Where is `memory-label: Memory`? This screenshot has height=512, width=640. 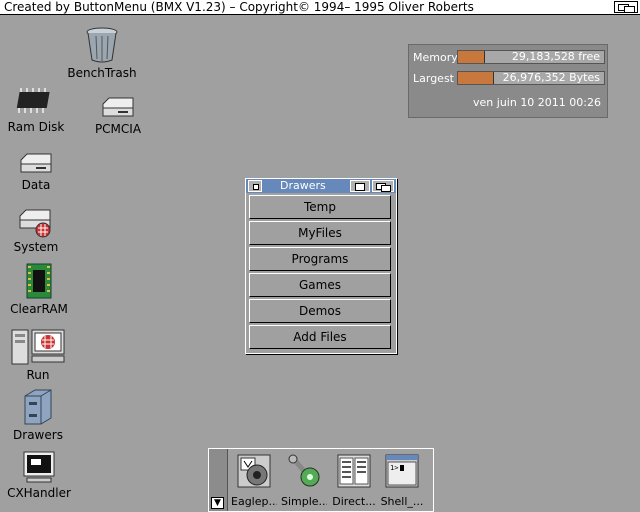
memory-label: Memory is located at coordinates (435, 57).